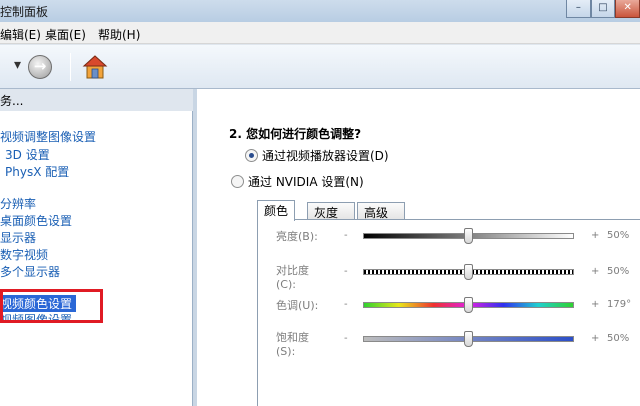  What do you see at coordinates (595, 338) in the screenshot?
I see `saturation-plus: +` at bounding box center [595, 338].